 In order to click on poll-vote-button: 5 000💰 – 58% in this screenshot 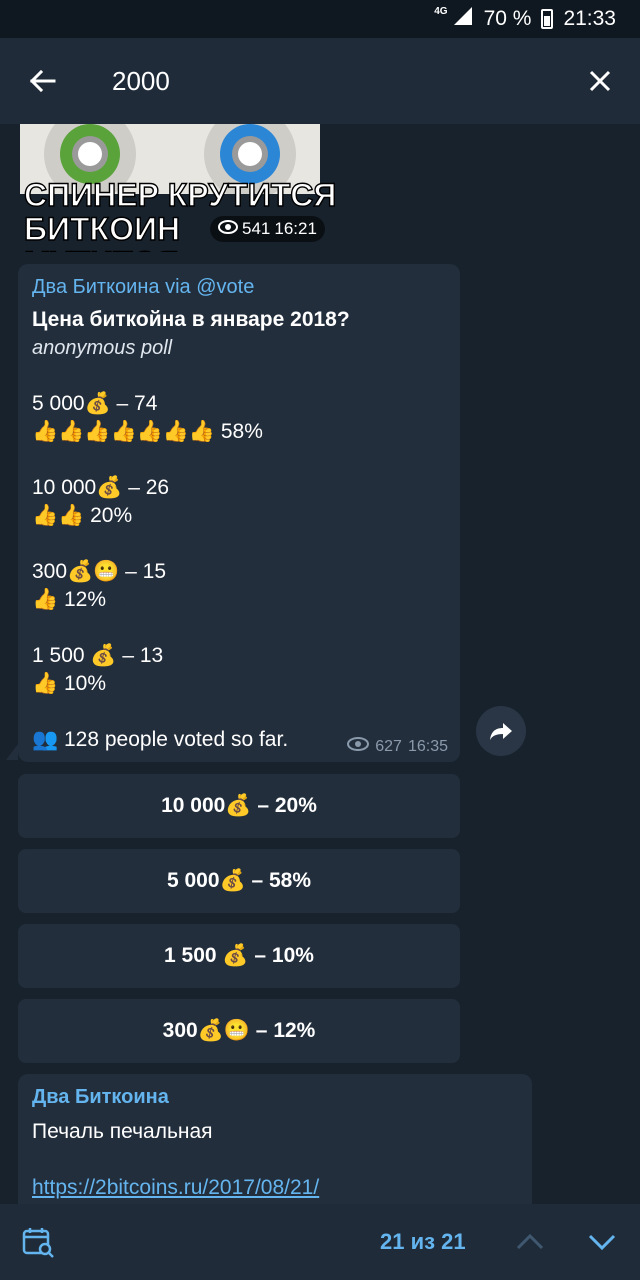, I will do `click(239, 881)`.